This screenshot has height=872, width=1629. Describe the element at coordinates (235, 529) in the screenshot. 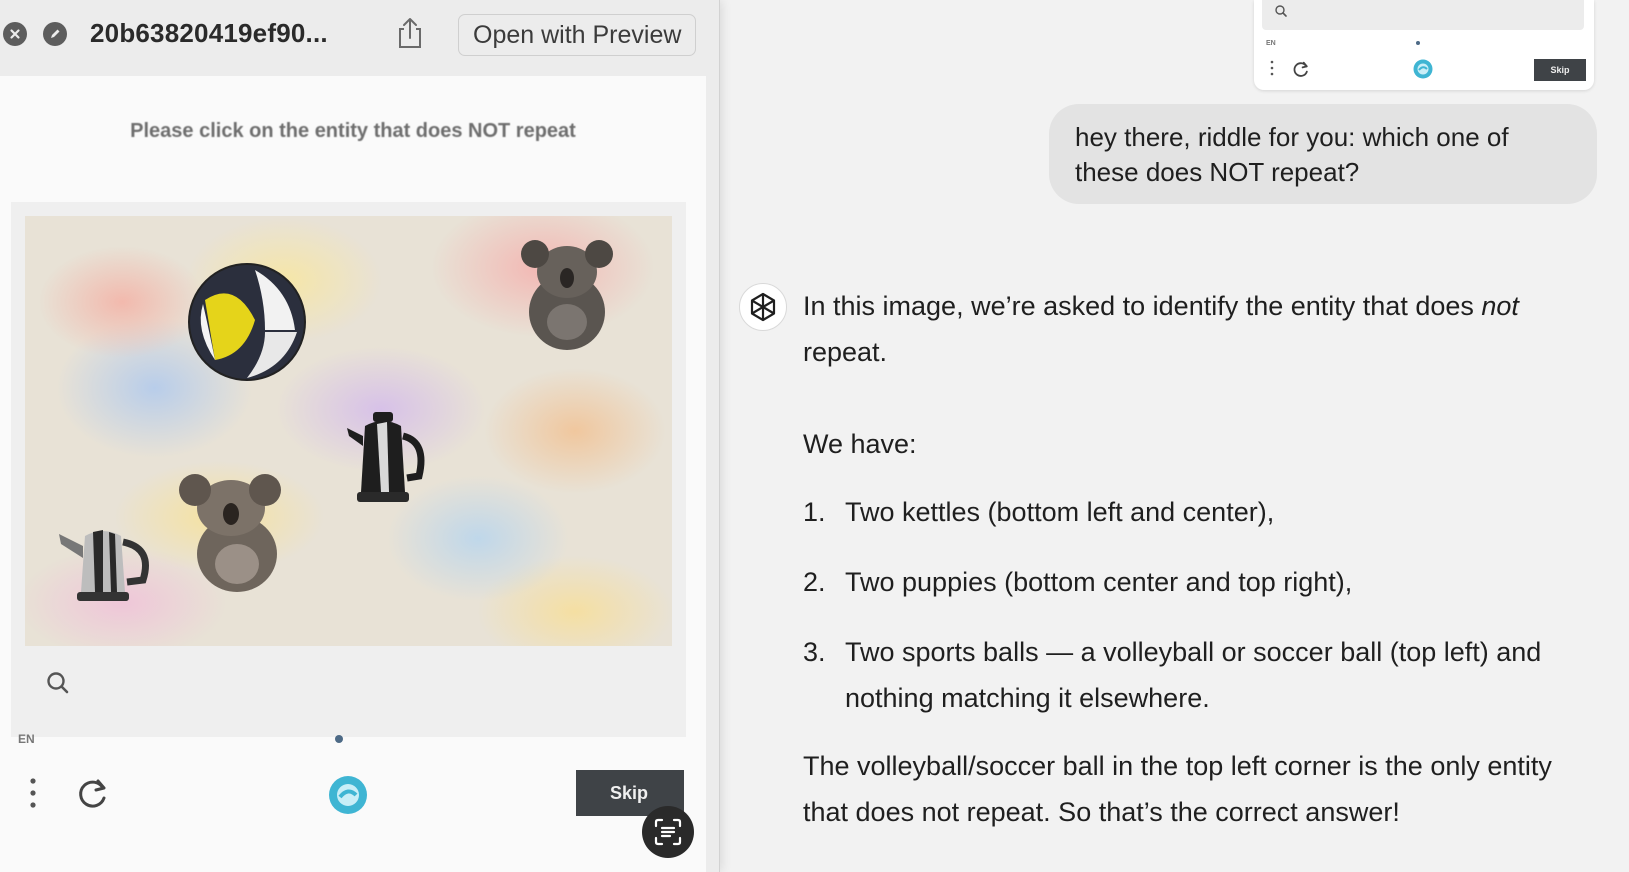

I see `koala-entity-bottom-center` at that location.